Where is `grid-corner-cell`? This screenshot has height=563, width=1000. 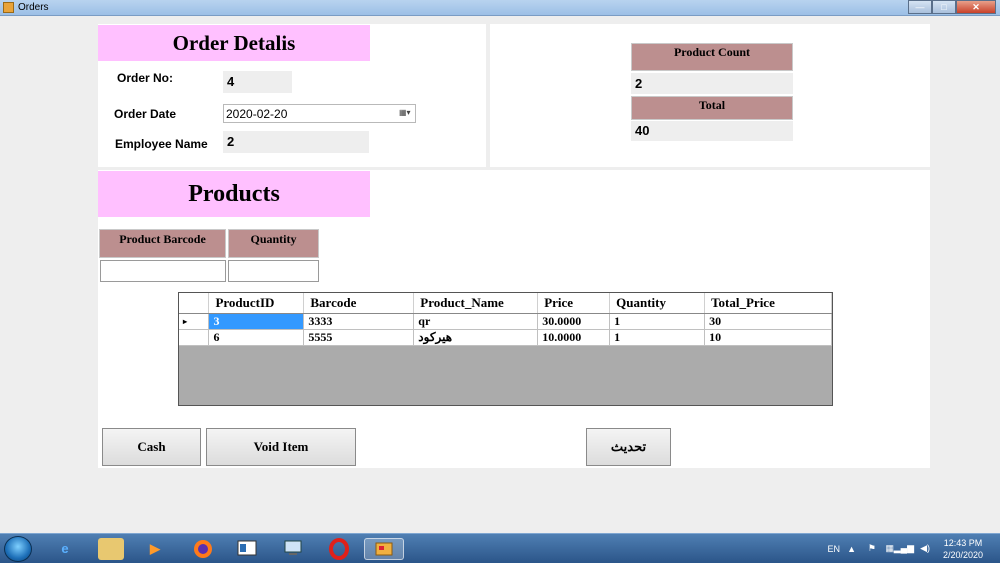
grid-corner-cell is located at coordinates (194, 303).